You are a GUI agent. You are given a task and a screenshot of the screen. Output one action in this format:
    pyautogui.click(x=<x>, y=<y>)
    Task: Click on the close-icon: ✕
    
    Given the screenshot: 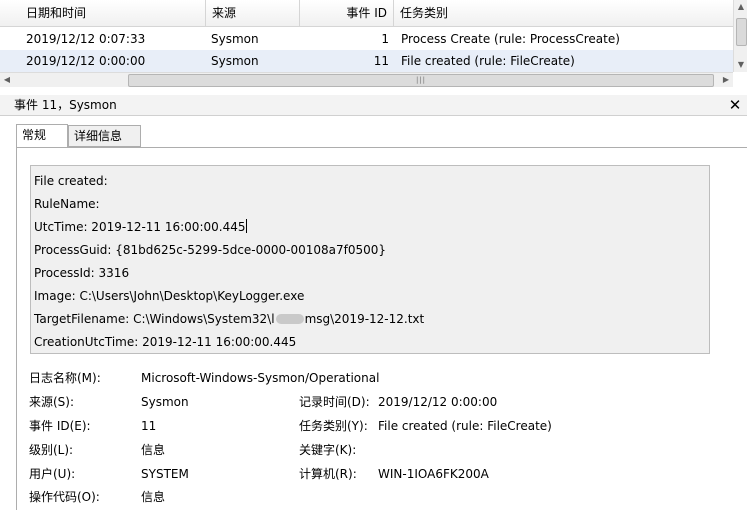 What is the action you would take?
    pyautogui.click(x=735, y=105)
    